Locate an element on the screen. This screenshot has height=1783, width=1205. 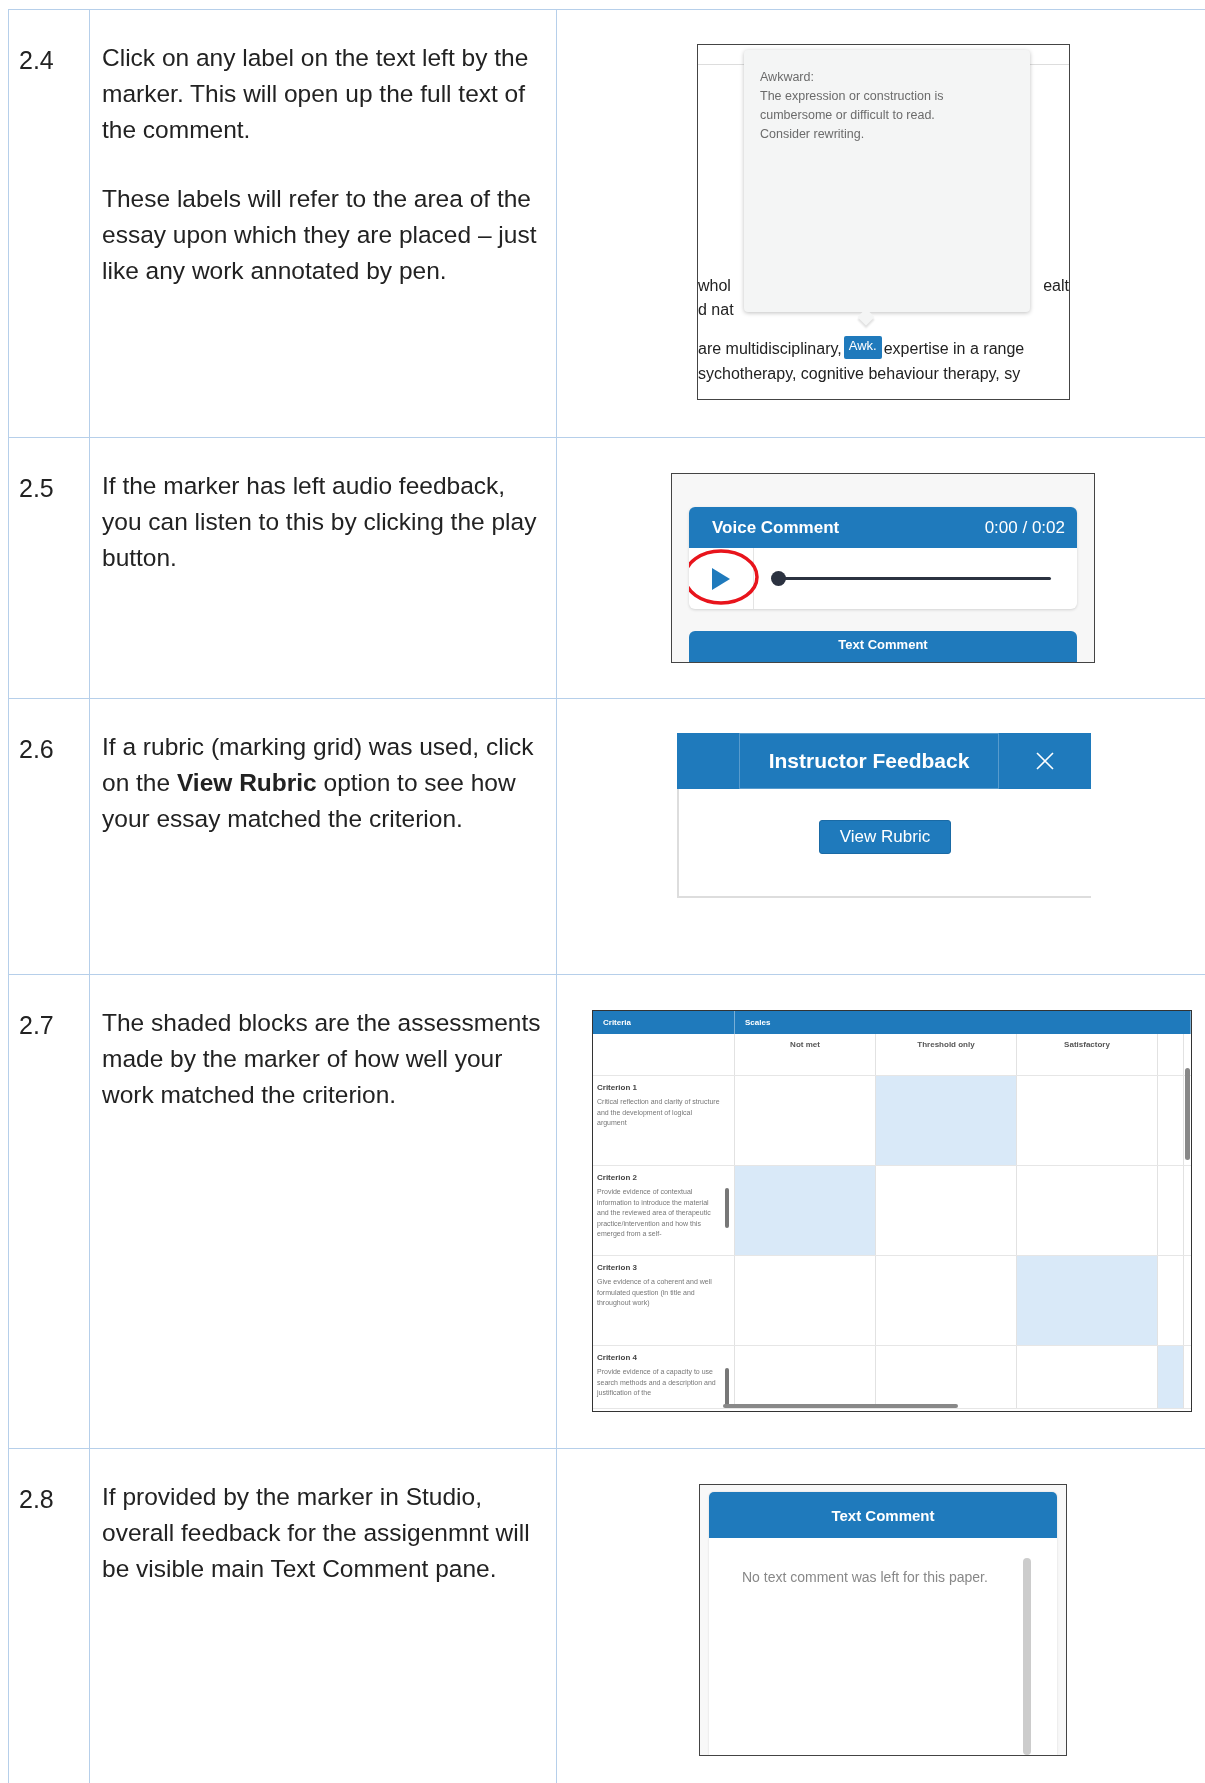
criterion-name: Criterion 3 is located at coordinates (617, 1267).